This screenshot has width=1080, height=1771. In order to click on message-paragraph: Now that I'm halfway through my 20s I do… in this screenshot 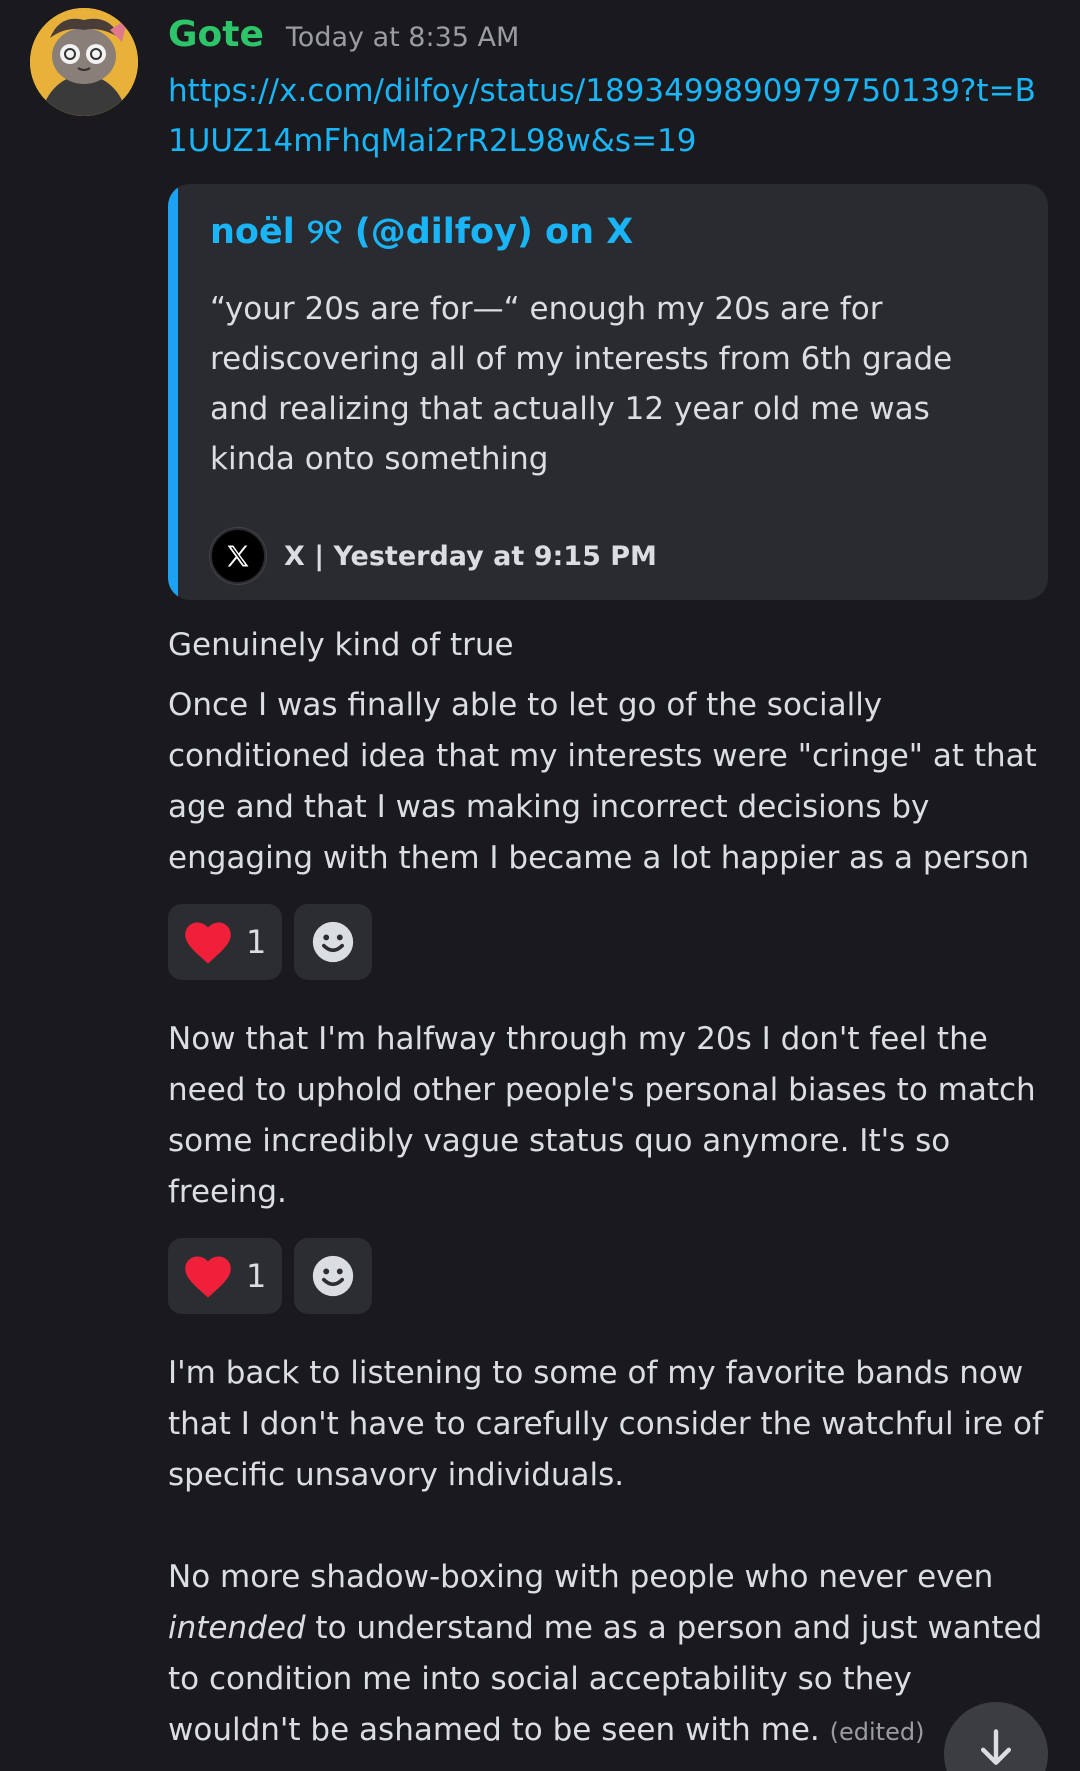, I will do `click(602, 1115)`.